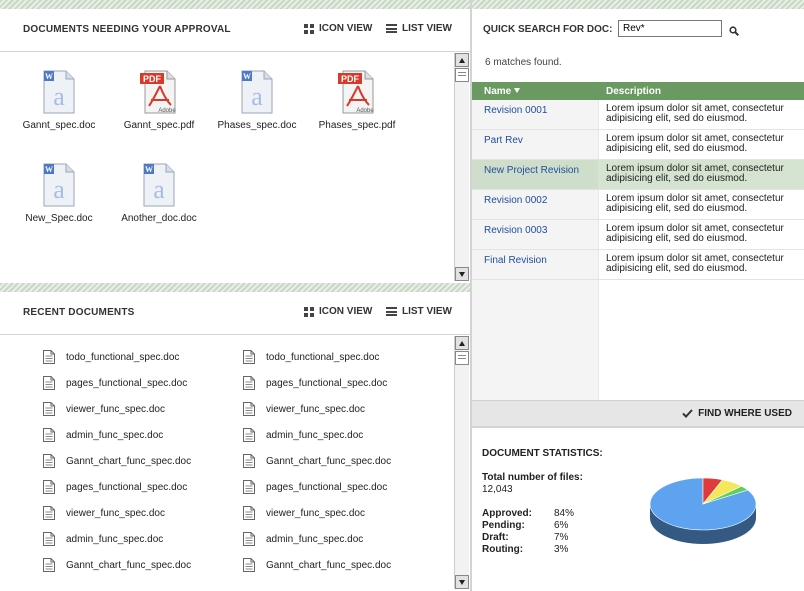 The image size is (804, 591). Describe the element at coordinates (734, 32) in the screenshot. I see `search-icon` at that location.